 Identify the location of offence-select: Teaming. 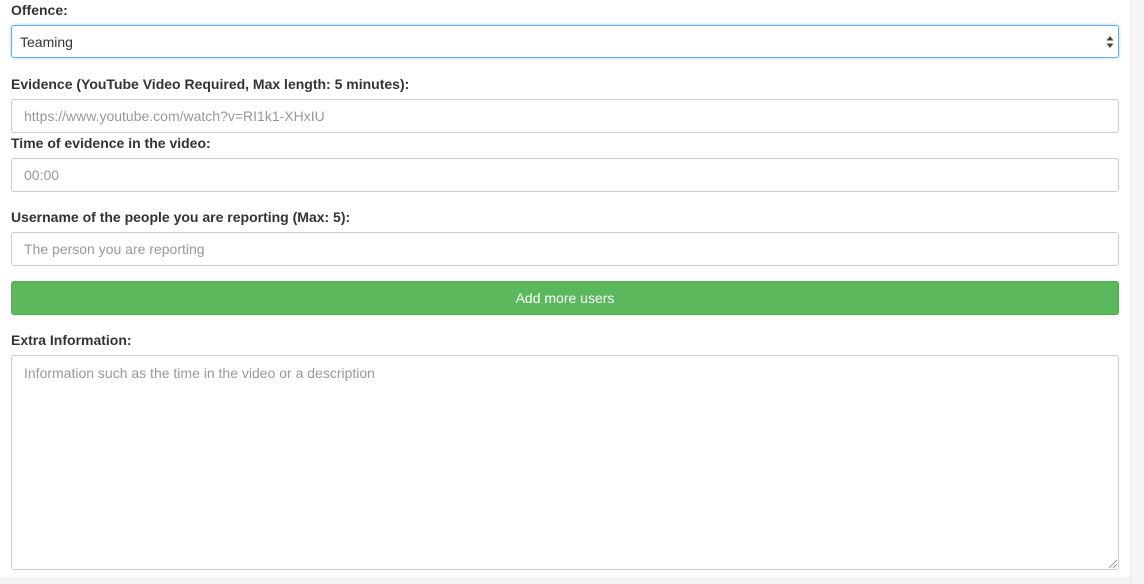
(565, 41).